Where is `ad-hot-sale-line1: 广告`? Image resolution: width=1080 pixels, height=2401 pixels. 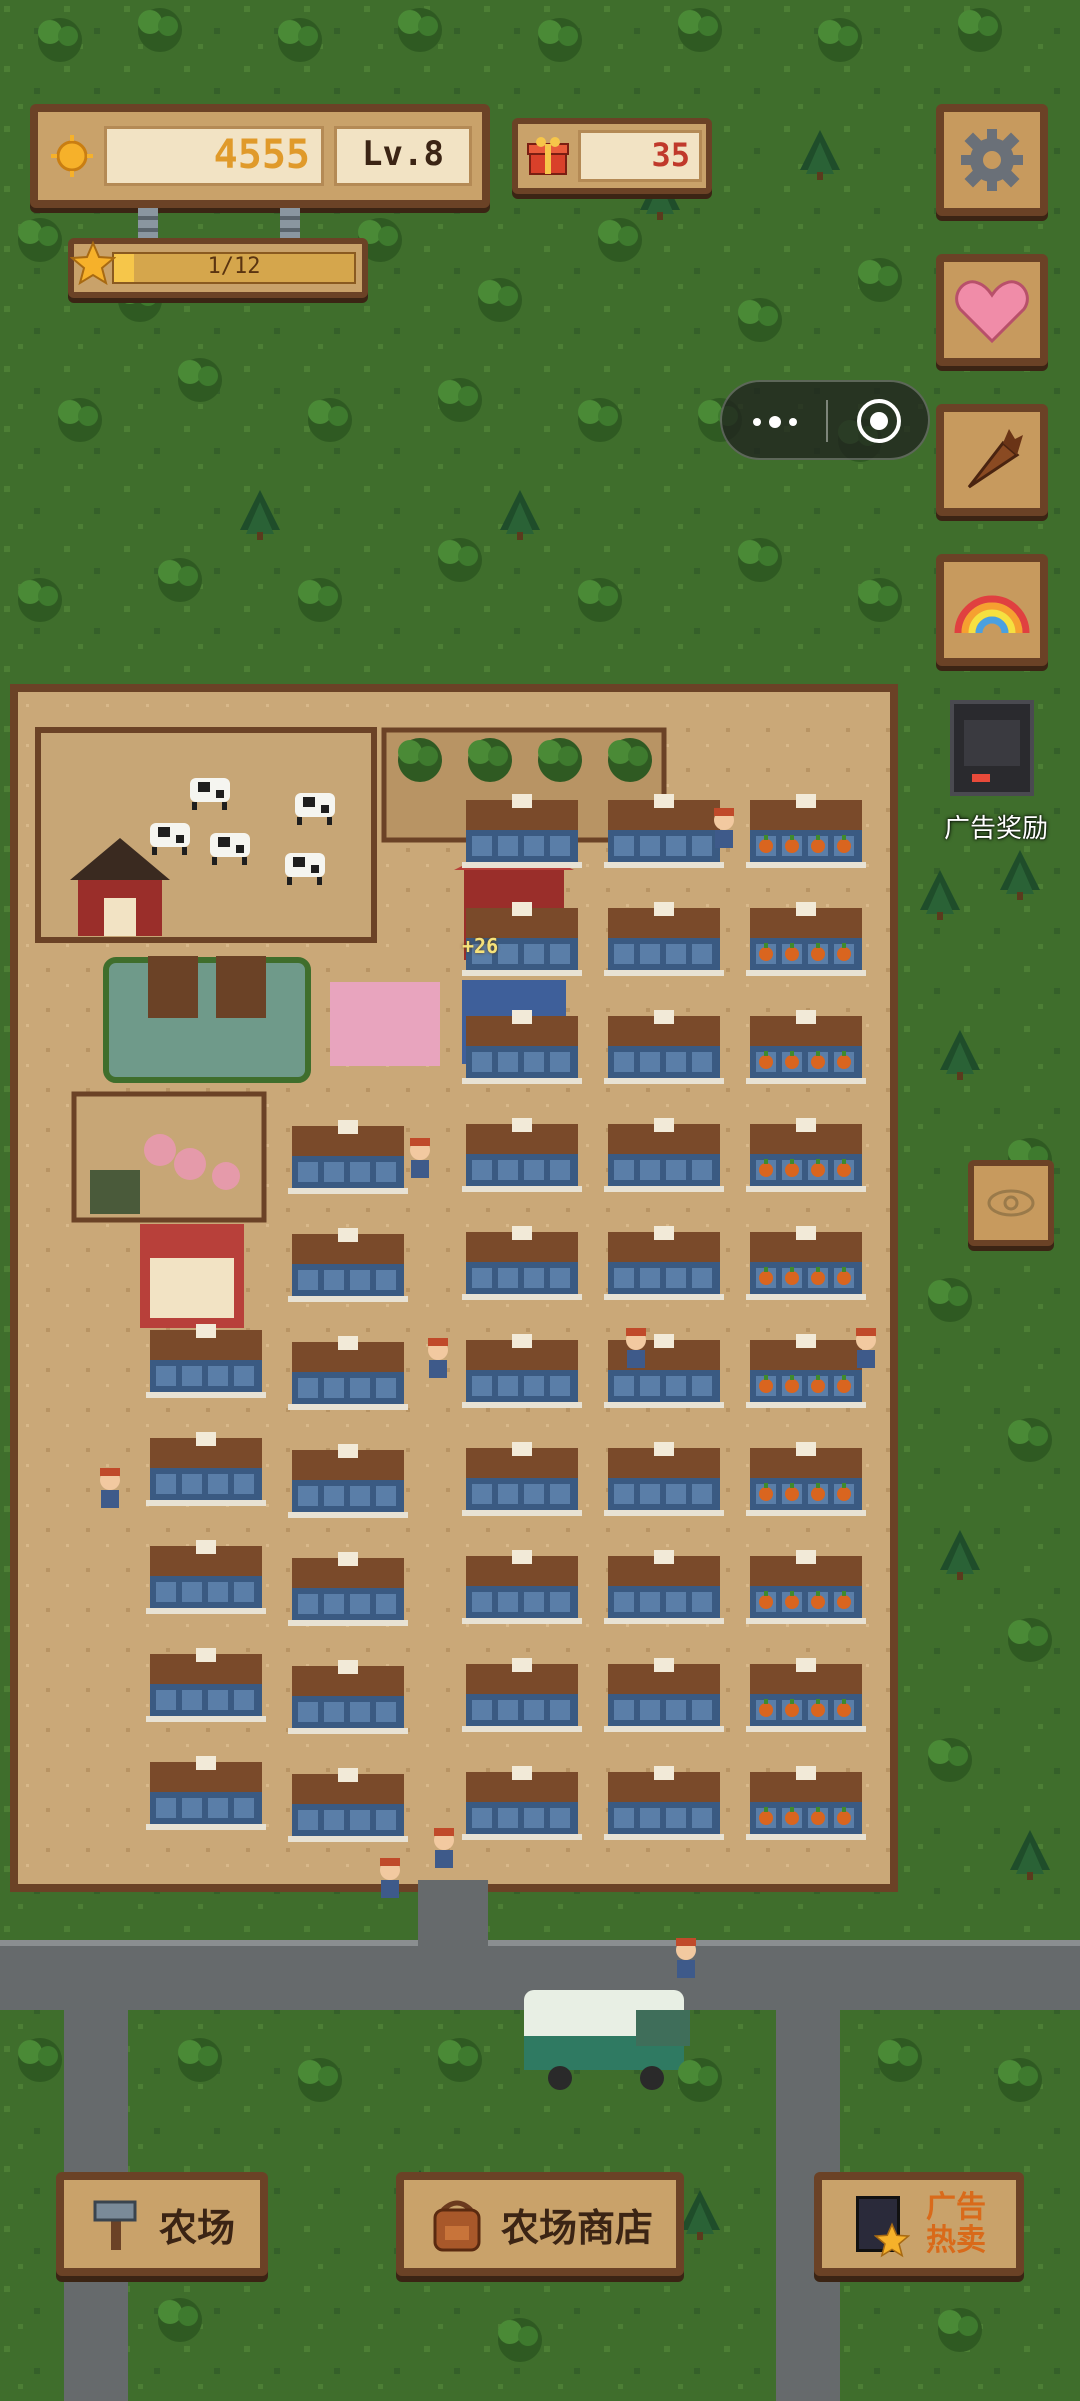 ad-hot-sale-line1: 广告 is located at coordinates (956, 2207).